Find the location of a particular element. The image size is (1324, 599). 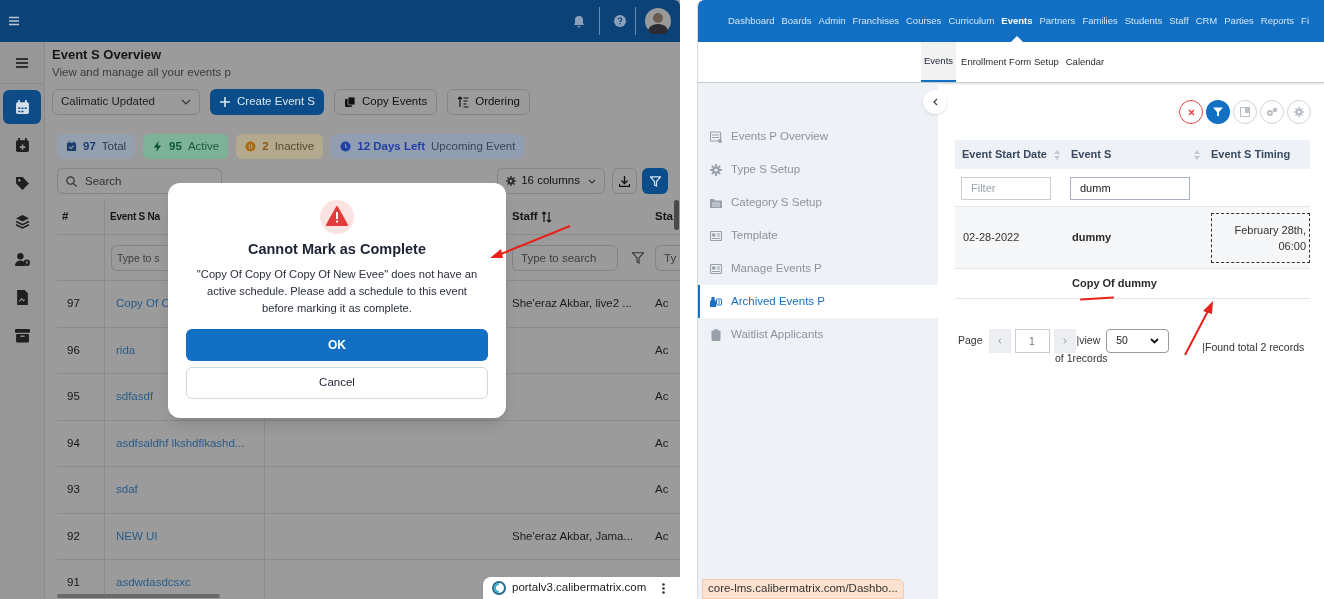

nav-link: CRM is located at coordinates (1206, 21).